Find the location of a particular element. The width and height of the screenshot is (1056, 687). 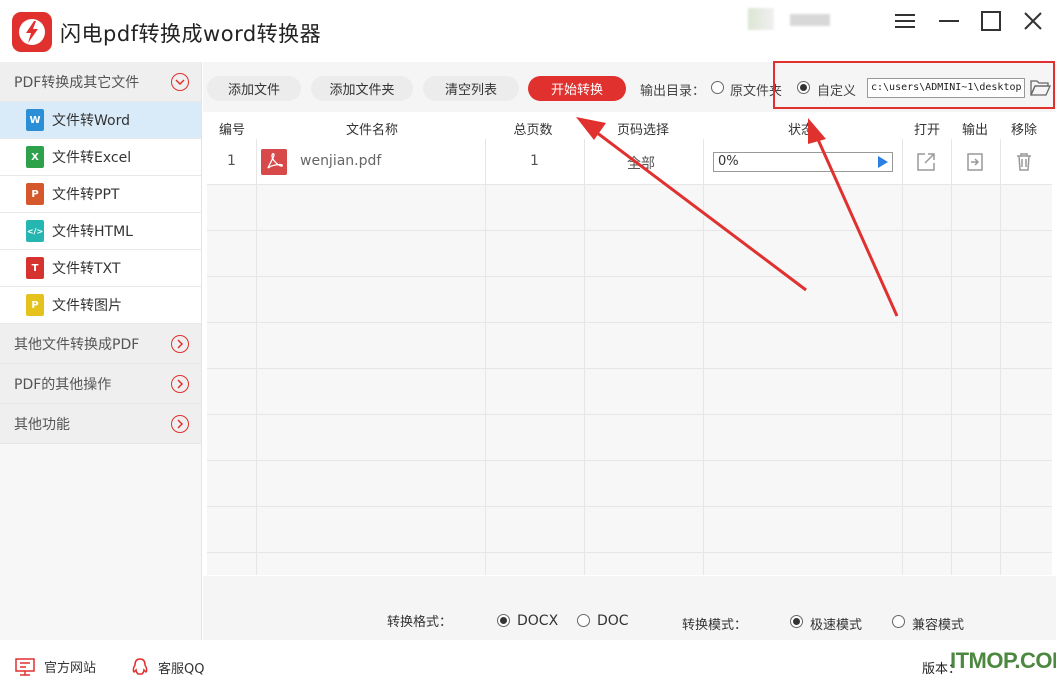

sidebar-item-label: 文件转TXT is located at coordinates (86, 269).